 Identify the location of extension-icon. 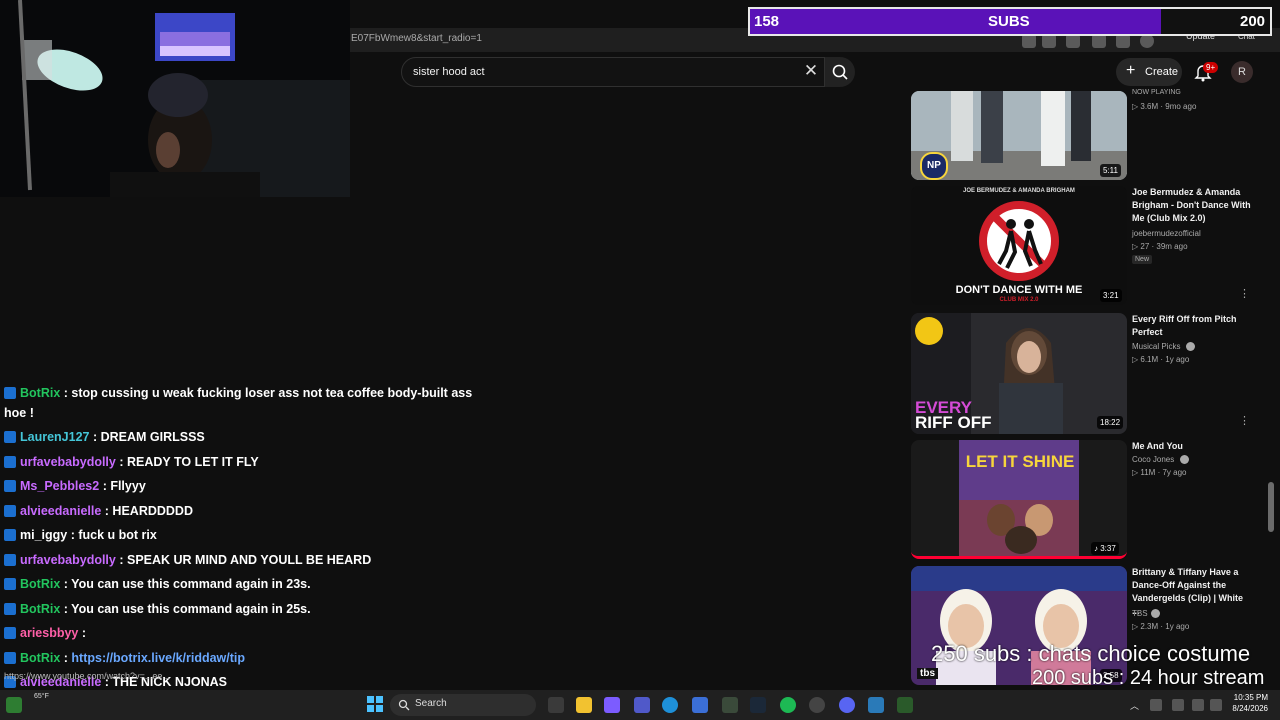
(1099, 41).